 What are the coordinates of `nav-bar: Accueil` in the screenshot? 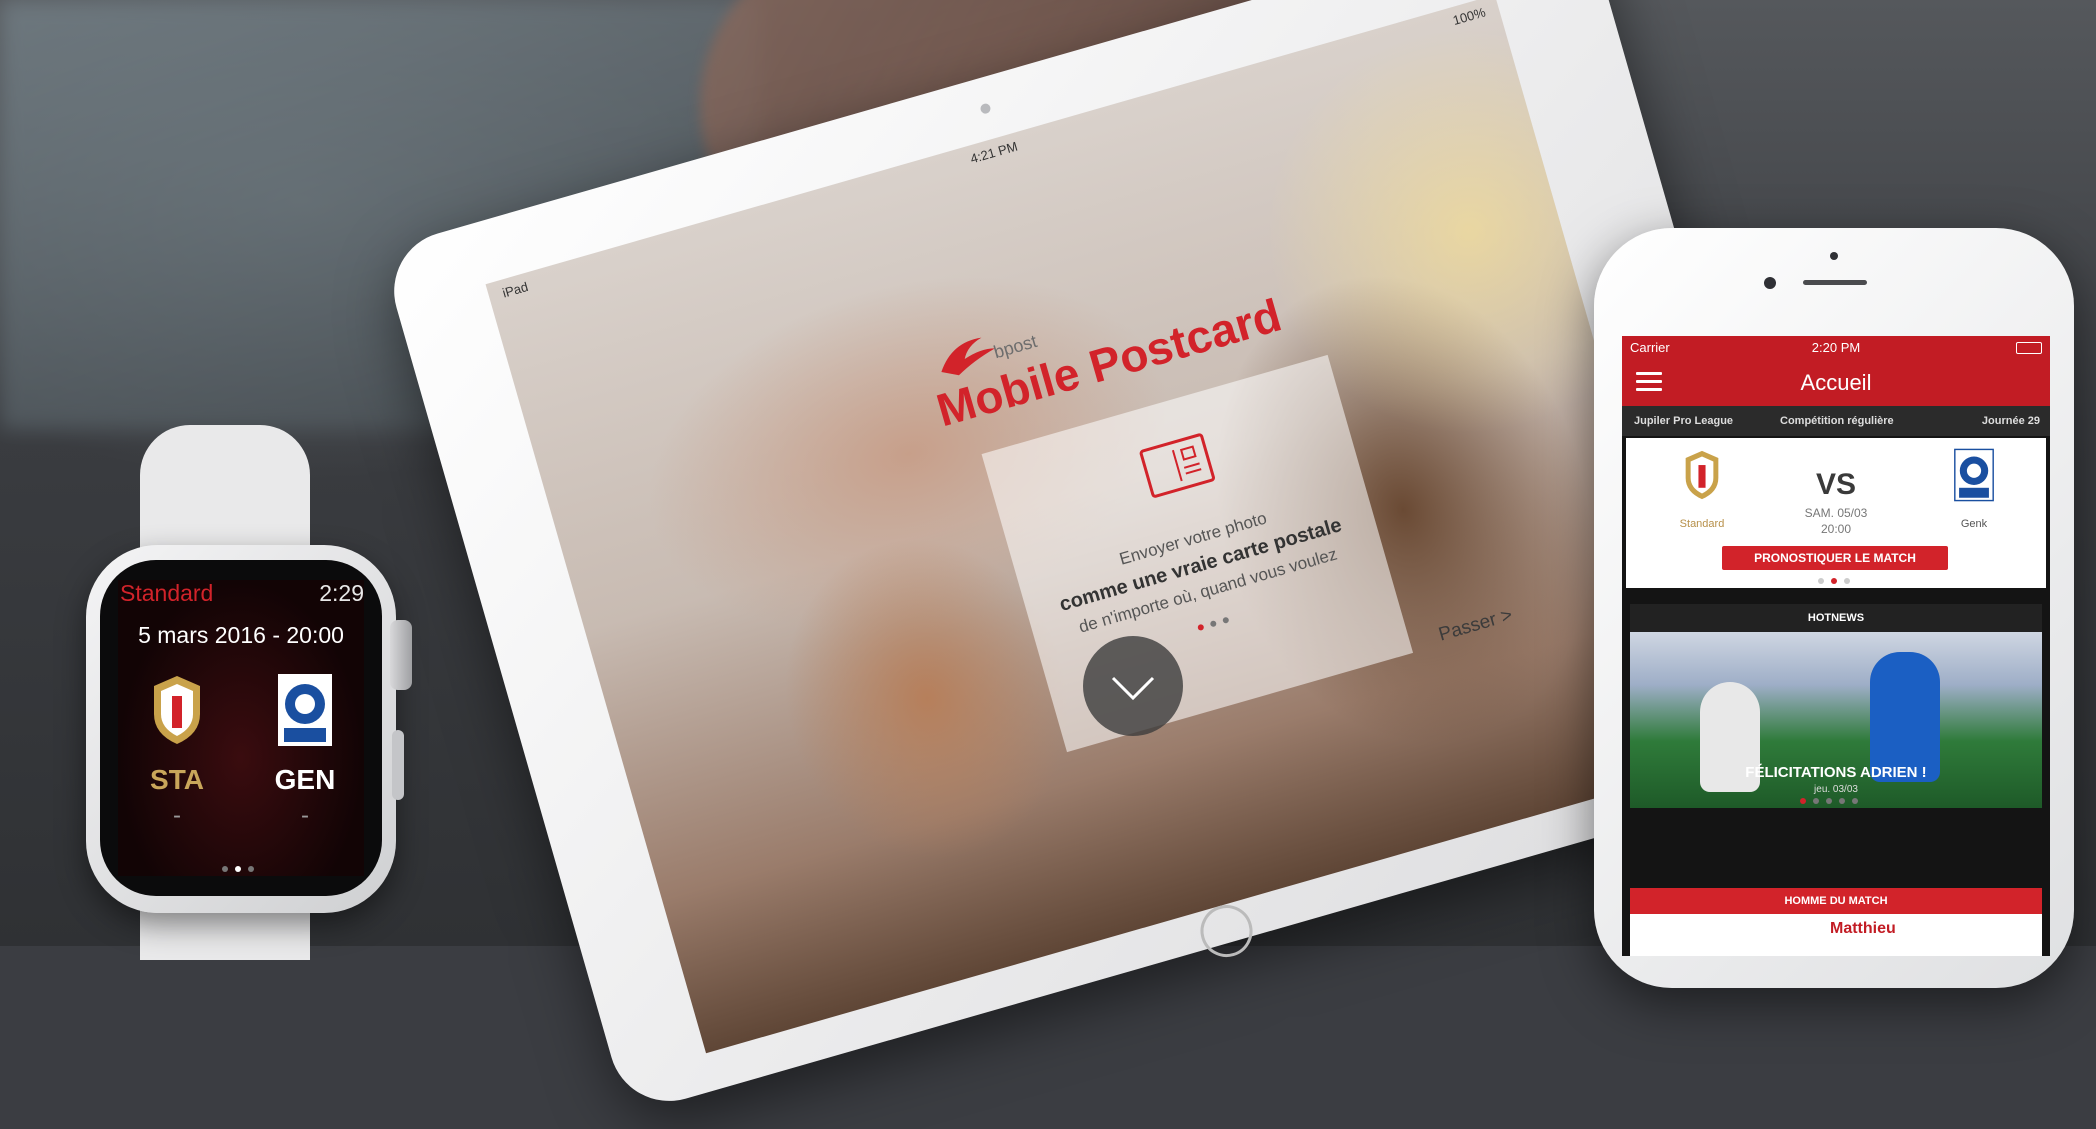 It's located at (1836, 382).